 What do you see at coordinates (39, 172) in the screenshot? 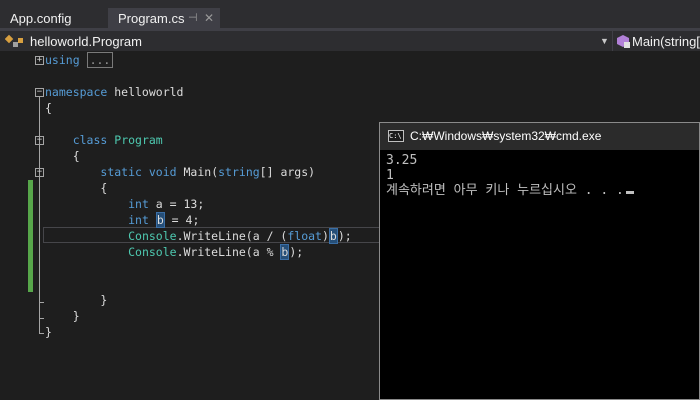
I see `collapse-method-button: −` at bounding box center [39, 172].